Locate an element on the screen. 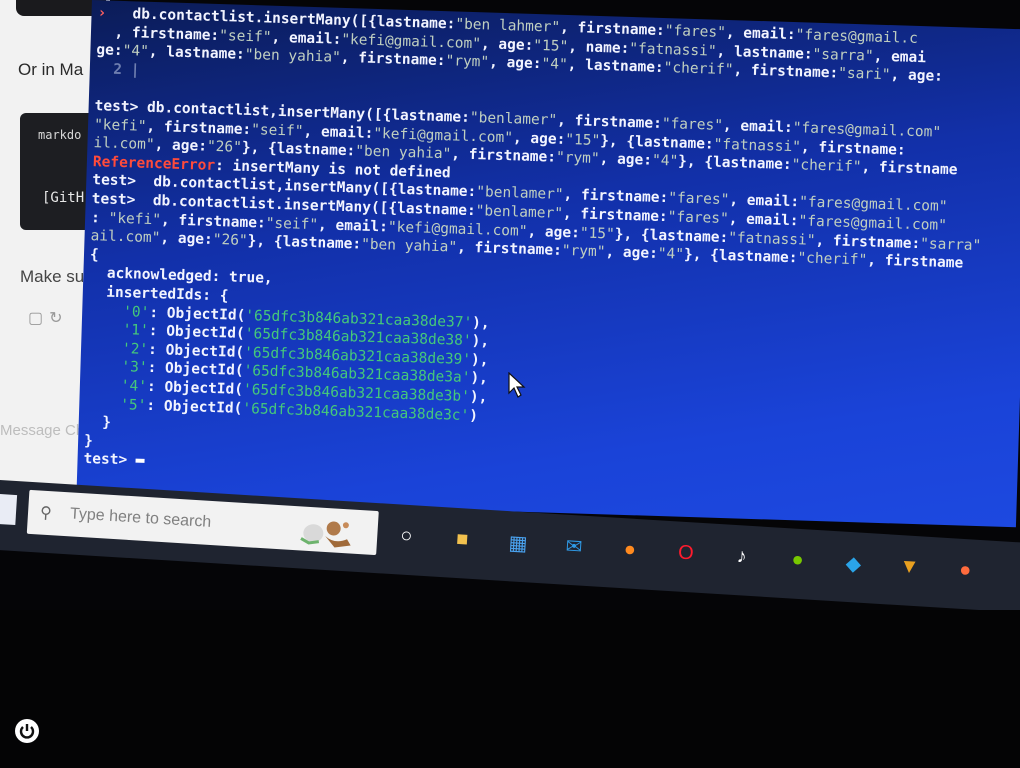  tiktok-icon: ♪ is located at coordinates (742, 556).